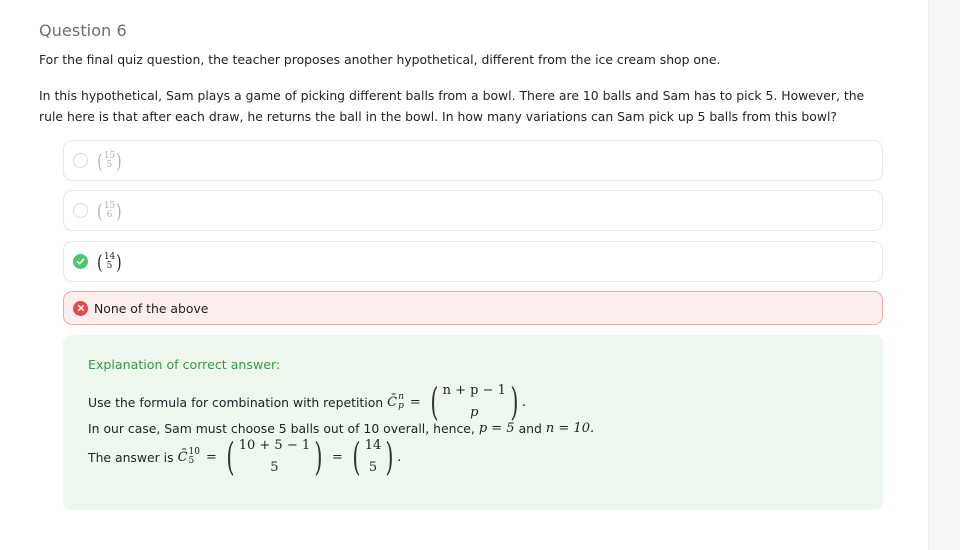 The height and width of the screenshot is (550, 960). I want to click on answer-text: The answer is, so click(131, 457).